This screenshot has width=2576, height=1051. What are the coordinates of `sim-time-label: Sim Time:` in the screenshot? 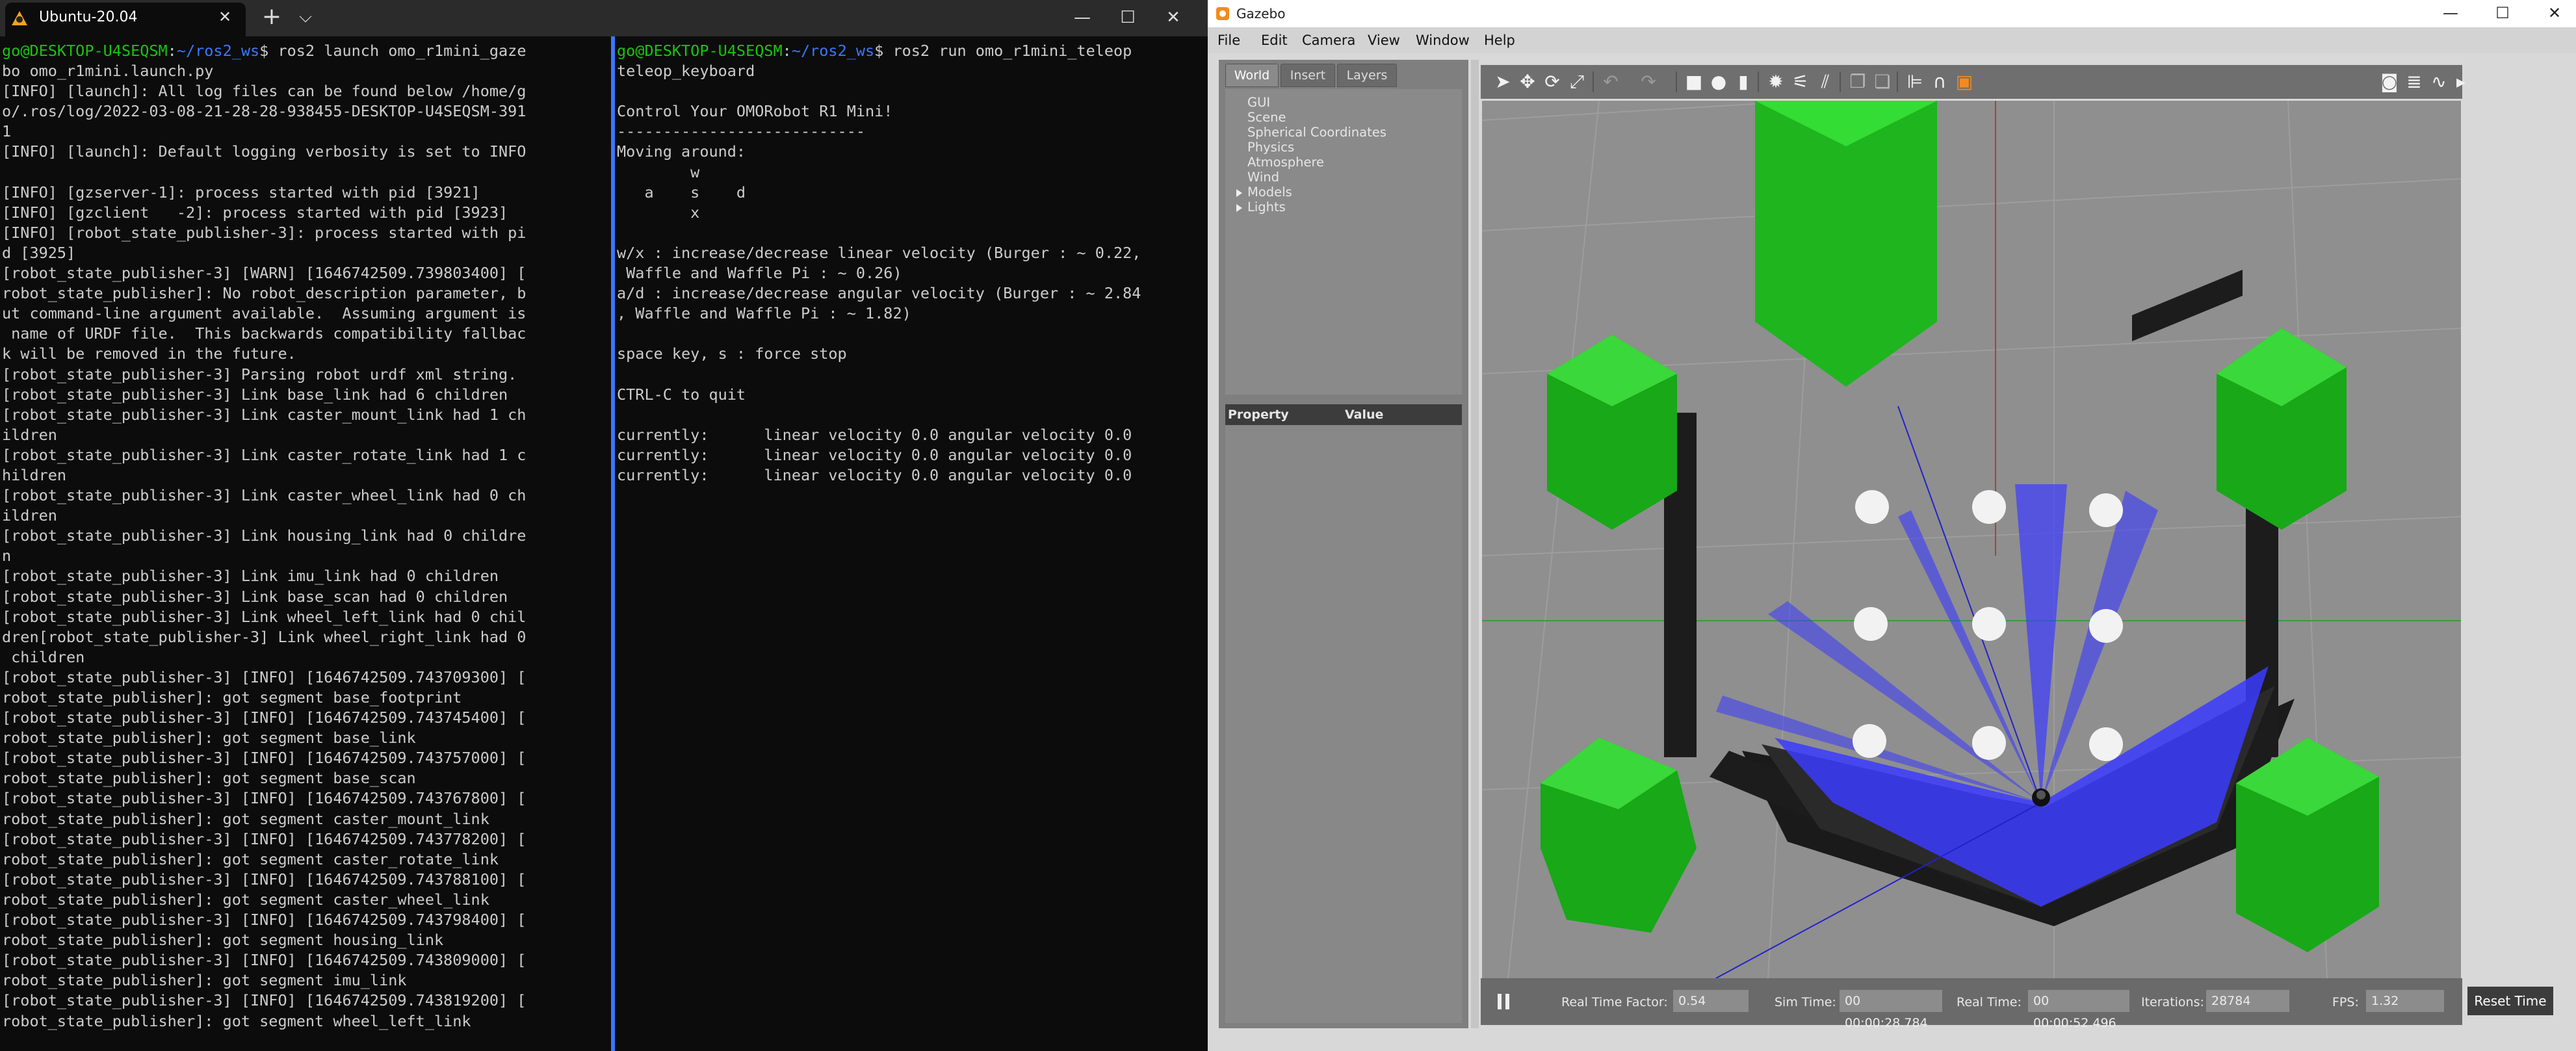 It's located at (1805, 1002).